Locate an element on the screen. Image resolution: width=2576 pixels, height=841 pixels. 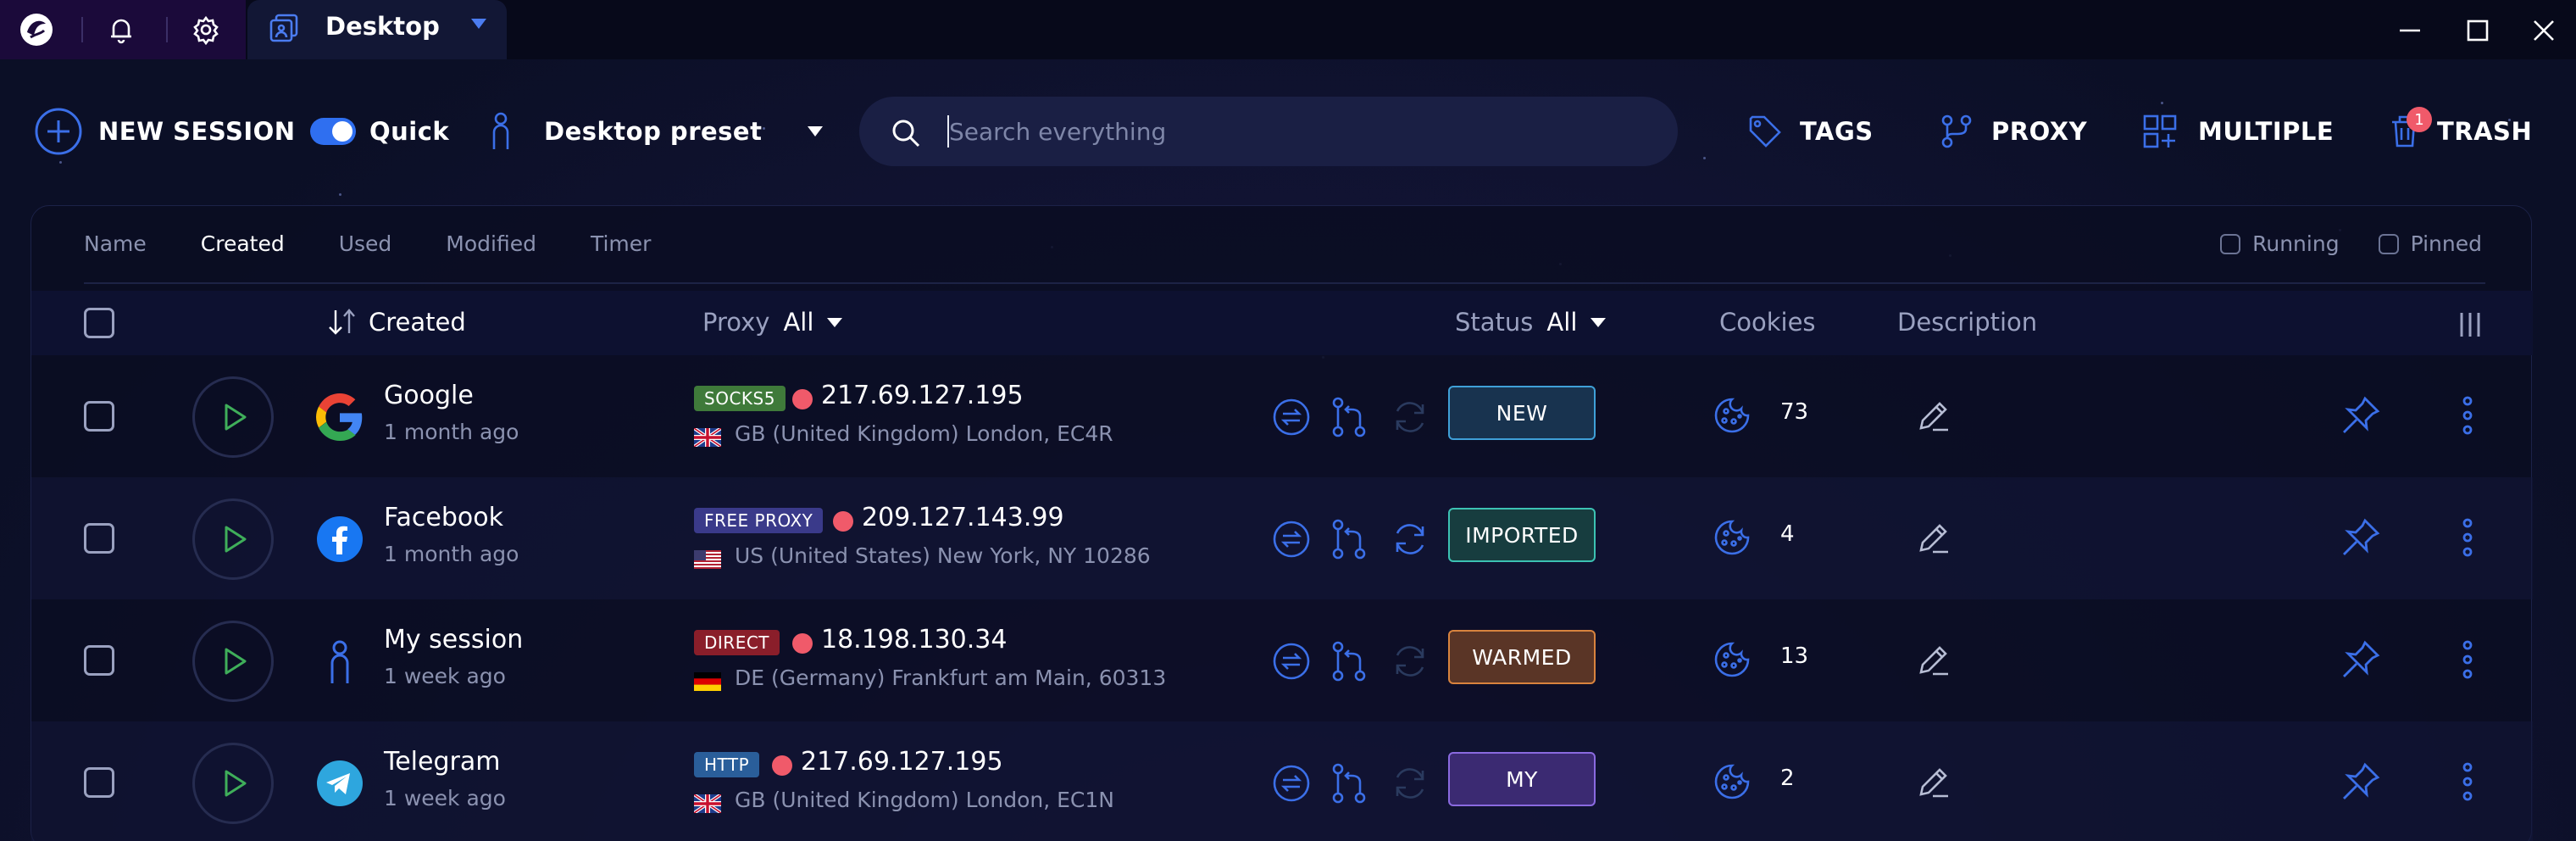
search-bar is located at coordinates (1268, 131).